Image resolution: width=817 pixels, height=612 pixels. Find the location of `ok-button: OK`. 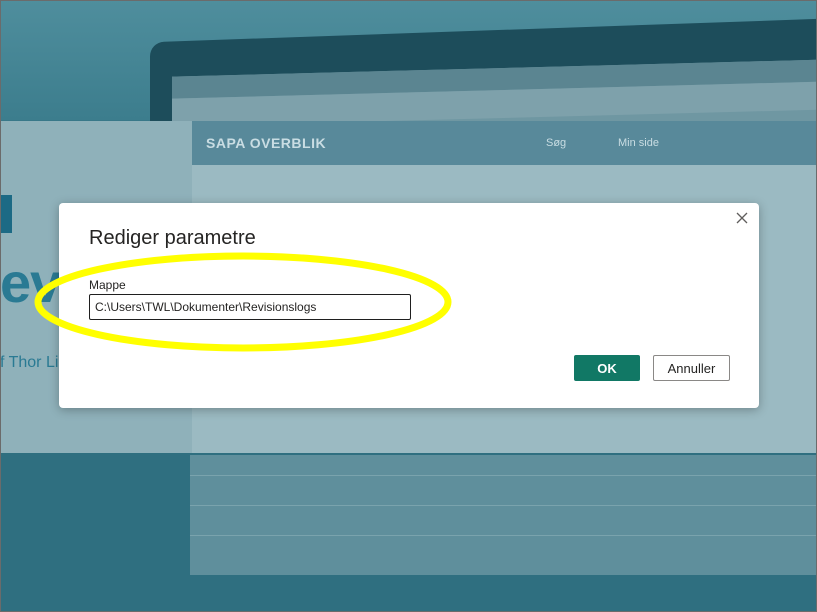

ok-button: OK is located at coordinates (607, 368).